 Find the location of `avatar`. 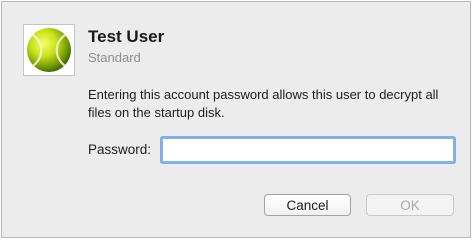

avatar is located at coordinates (49, 50).